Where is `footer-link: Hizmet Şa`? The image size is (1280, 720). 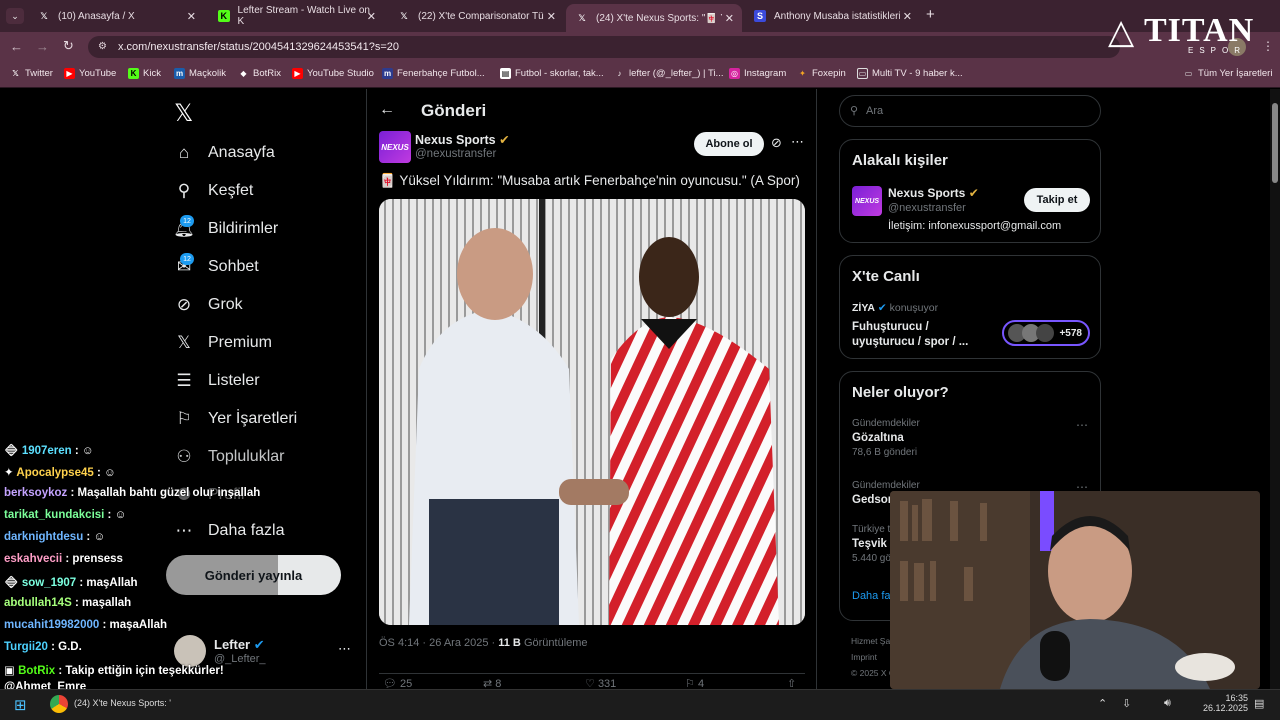
footer-link: Hizmet Şa is located at coordinates (873, 641).